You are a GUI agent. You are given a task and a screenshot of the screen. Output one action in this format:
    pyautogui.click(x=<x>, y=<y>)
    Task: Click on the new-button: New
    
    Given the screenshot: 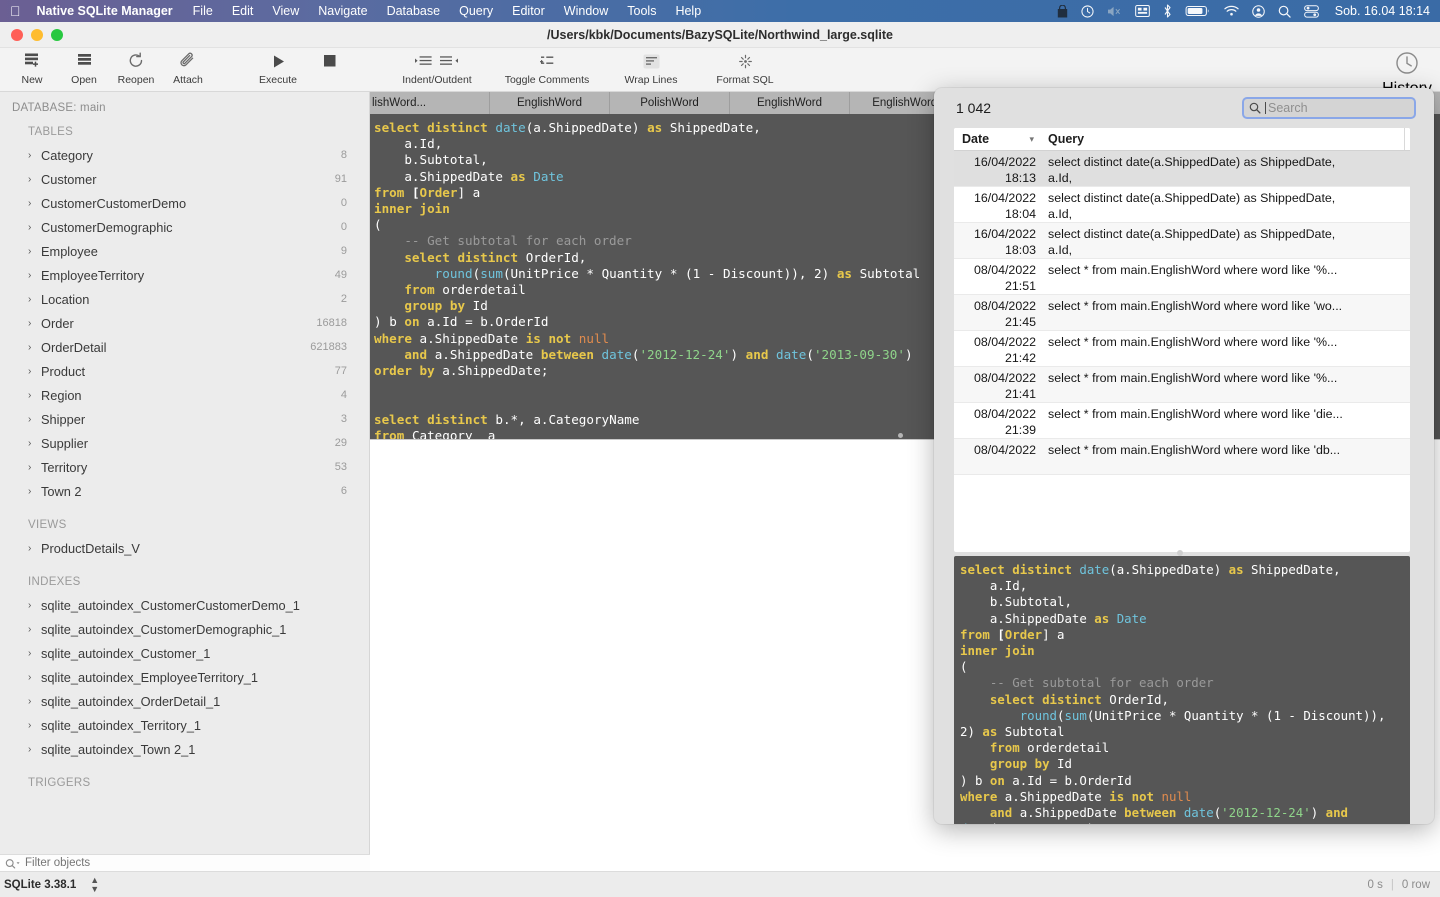 What is the action you would take?
    pyautogui.click(x=32, y=68)
    